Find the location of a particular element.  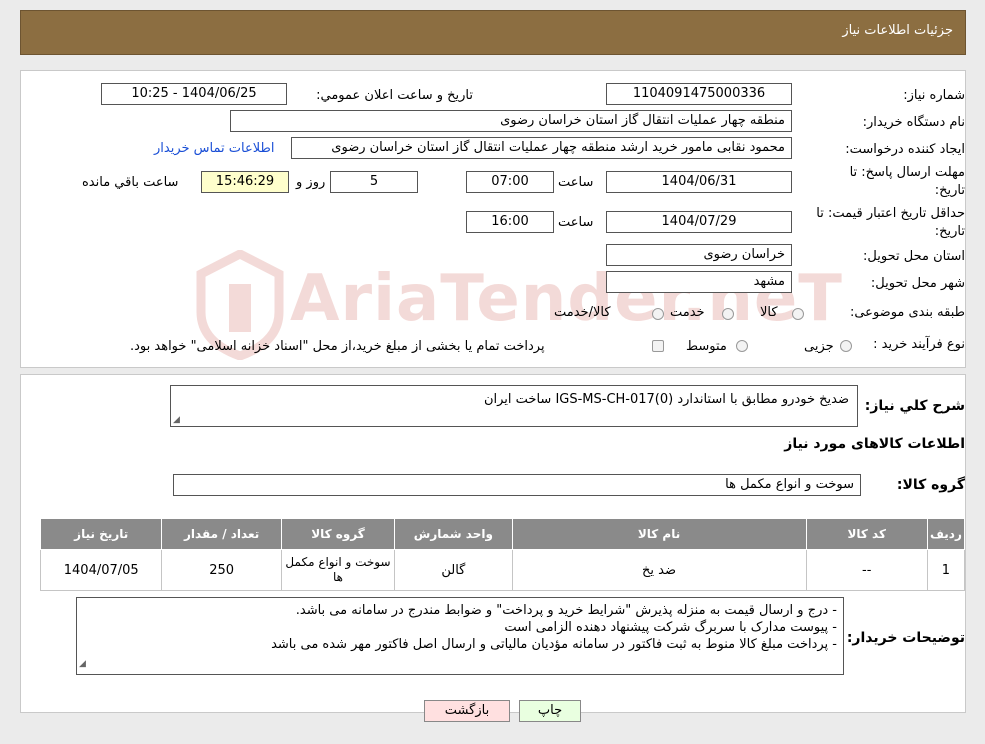

cell-code: -- is located at coordinates (866, 570).